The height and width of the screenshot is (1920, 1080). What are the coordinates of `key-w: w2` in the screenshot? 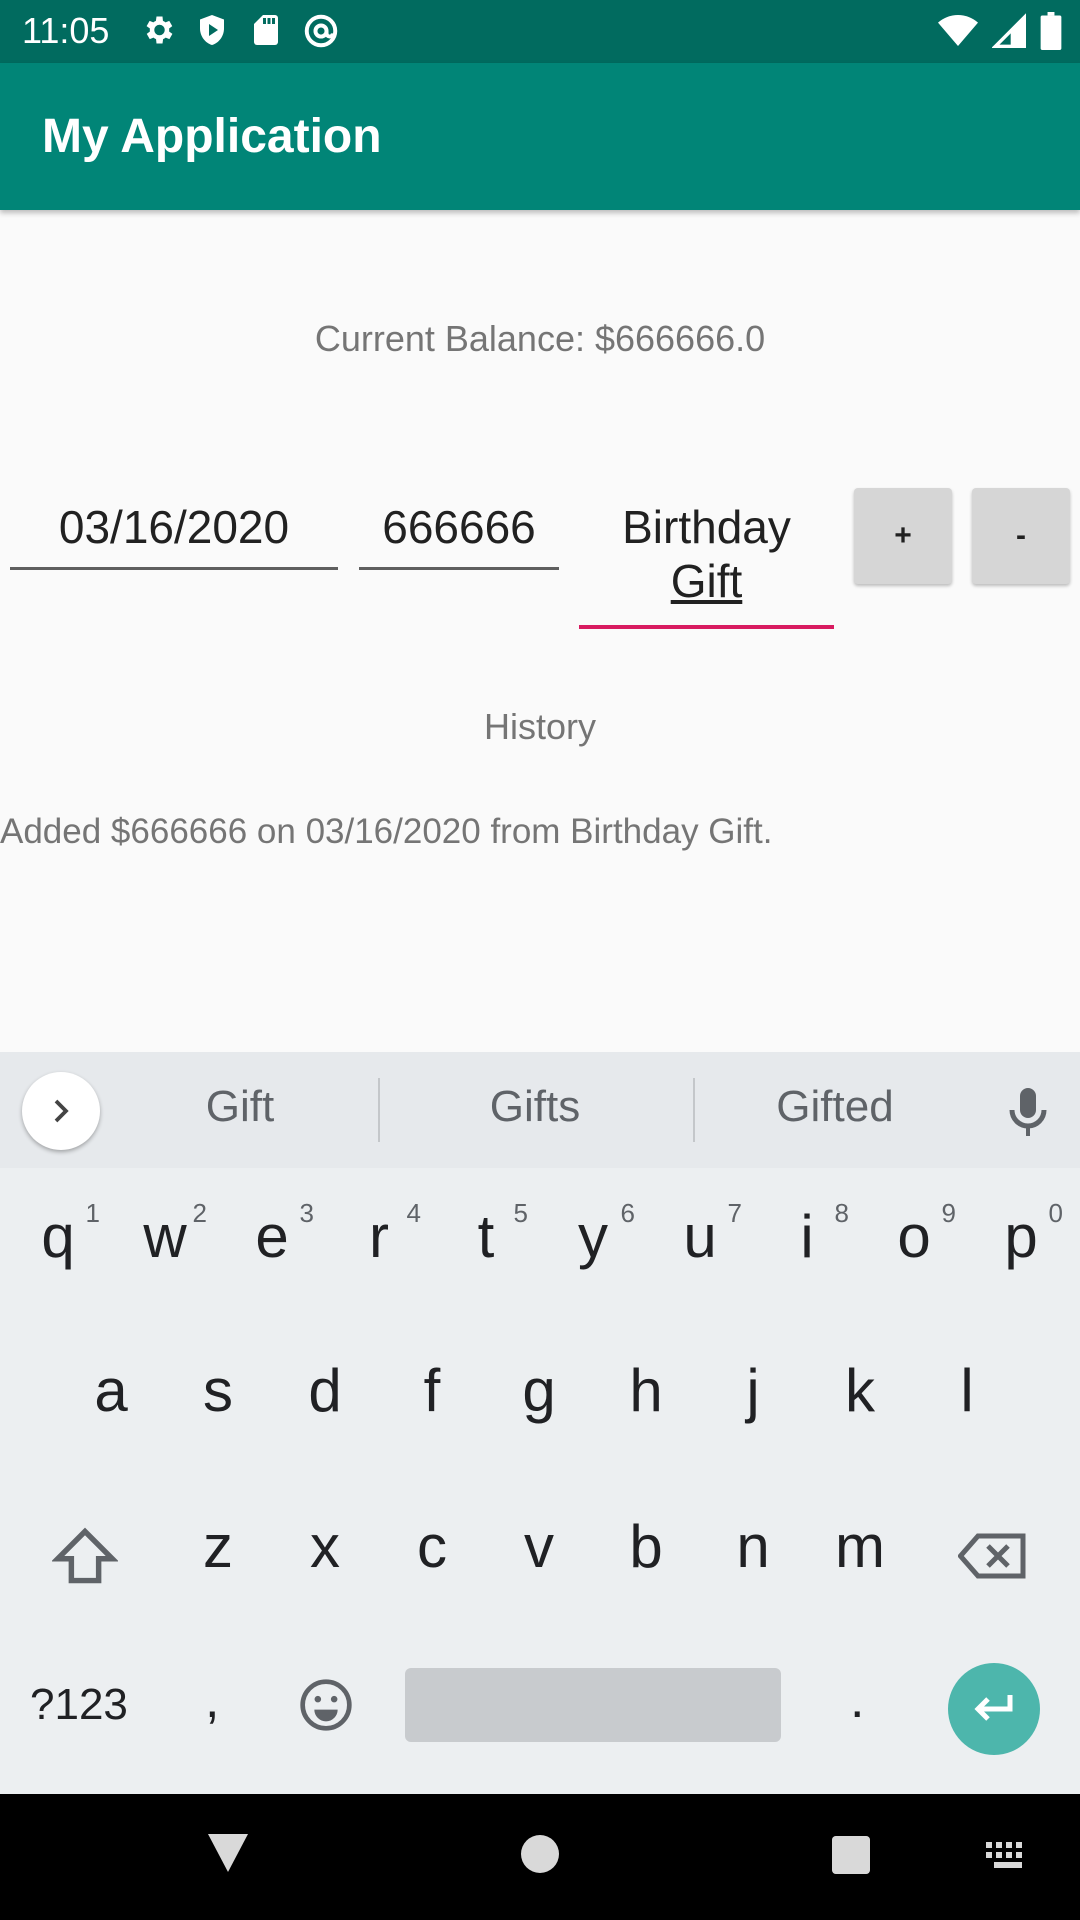 It's located at (165, 1240).